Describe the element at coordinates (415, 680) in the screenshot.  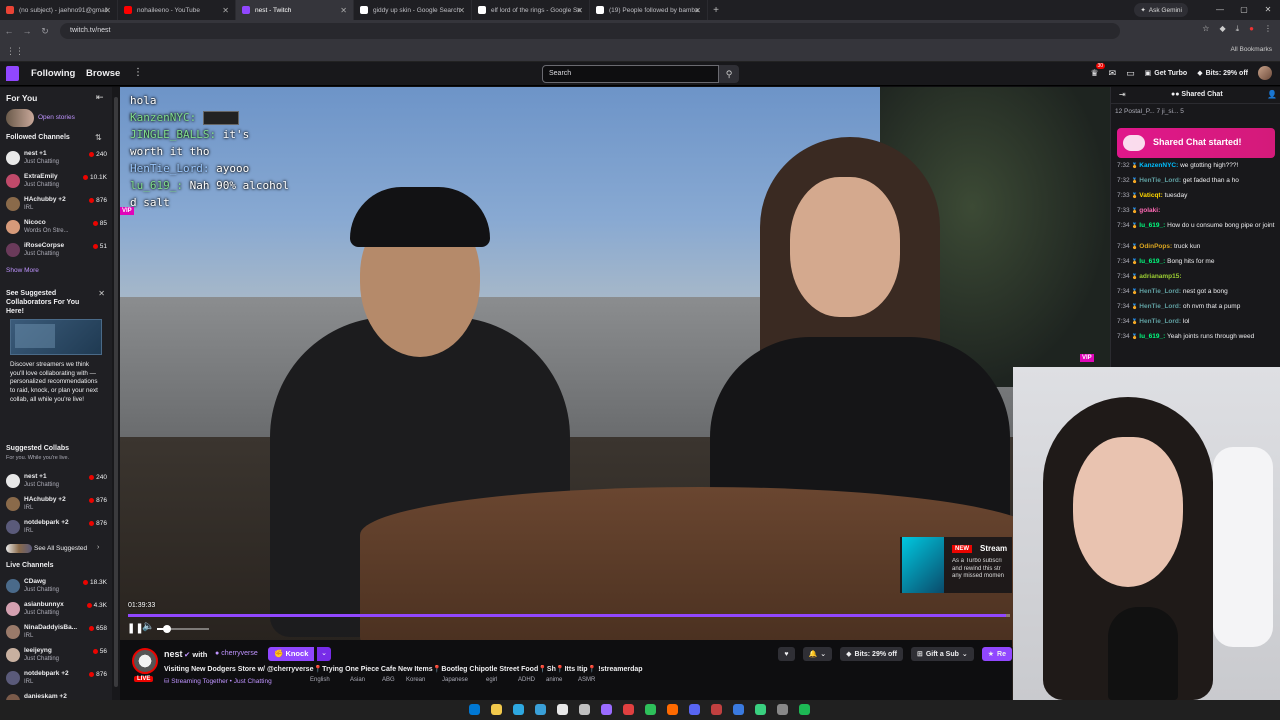
I see `stream-tag: Korean` at that location.